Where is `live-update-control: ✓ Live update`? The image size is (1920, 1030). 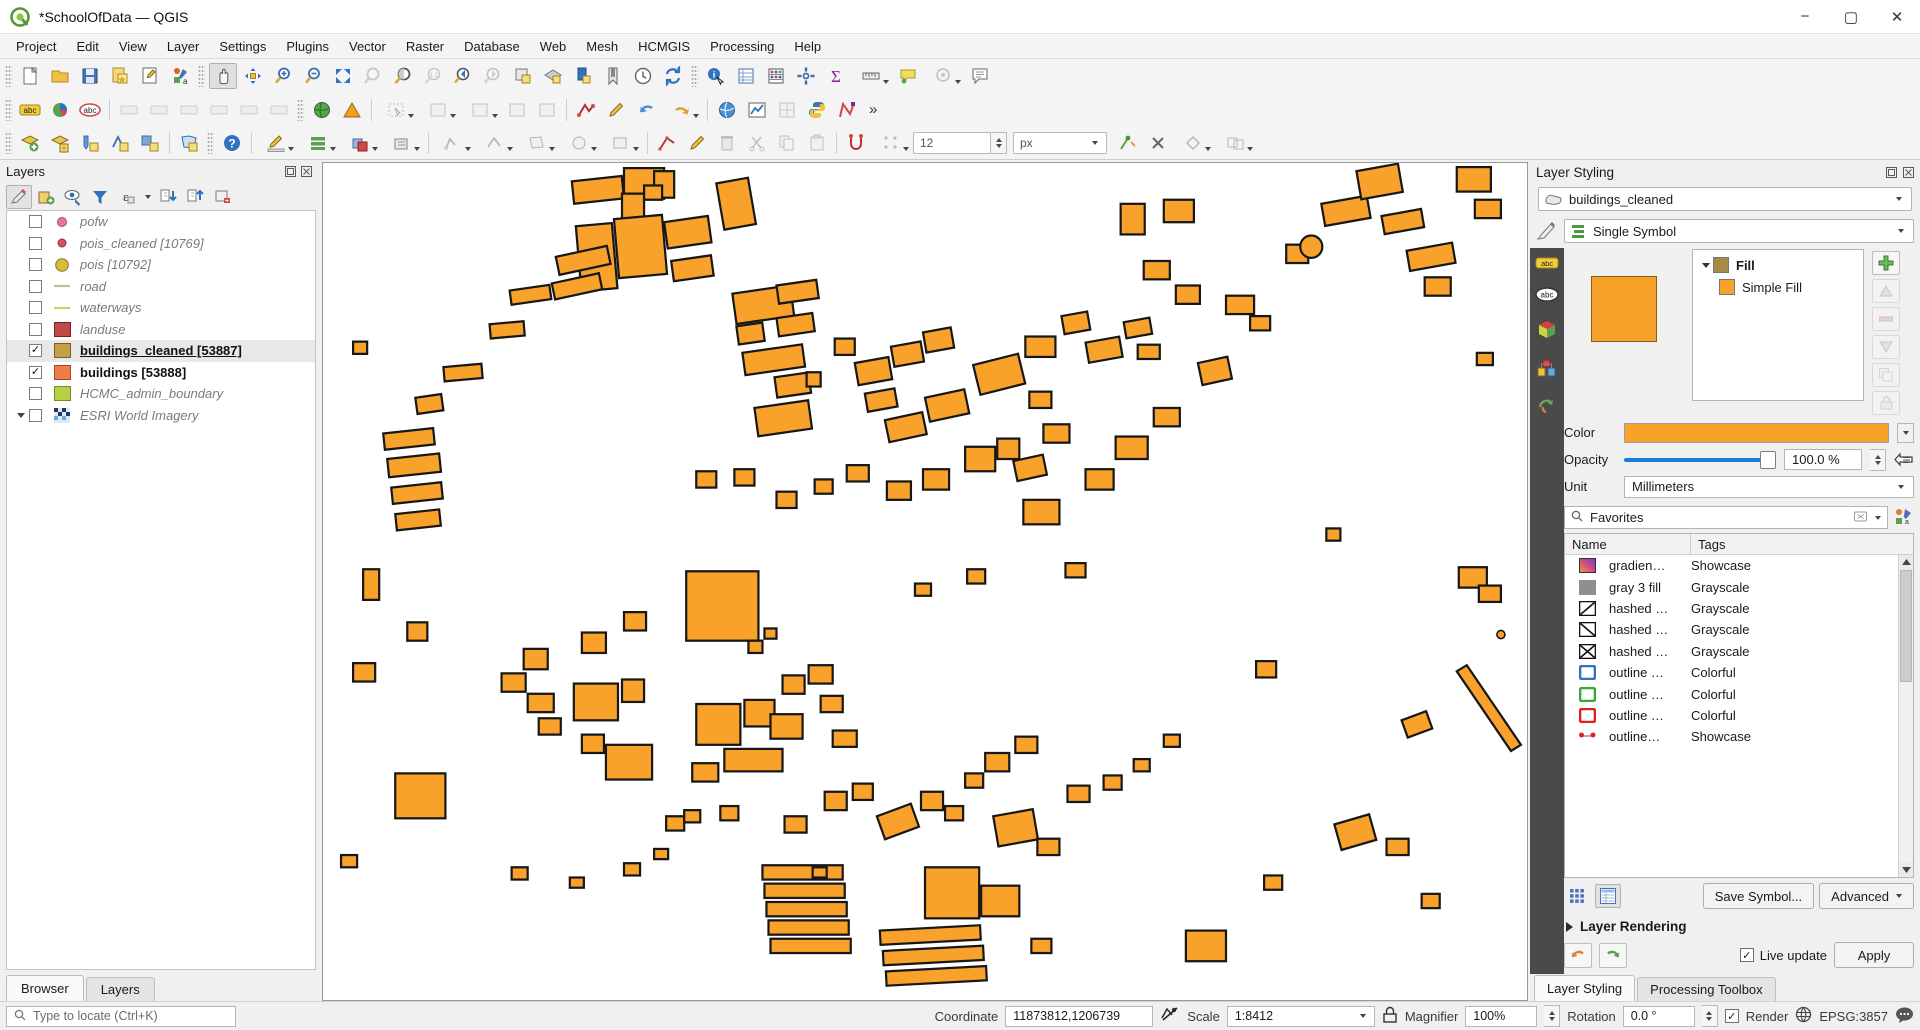
live-update-control: ✓ Live update is located at coordinates (1783, 955).